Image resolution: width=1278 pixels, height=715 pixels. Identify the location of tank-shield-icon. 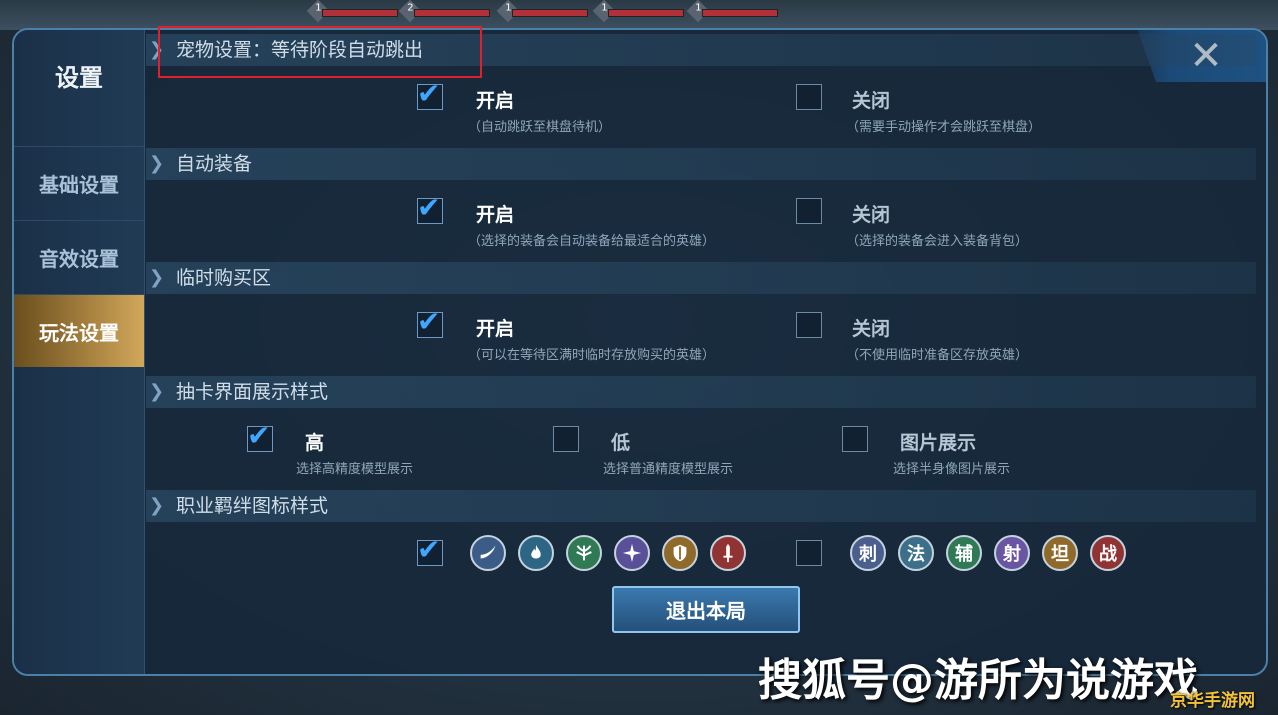
(680, 553).